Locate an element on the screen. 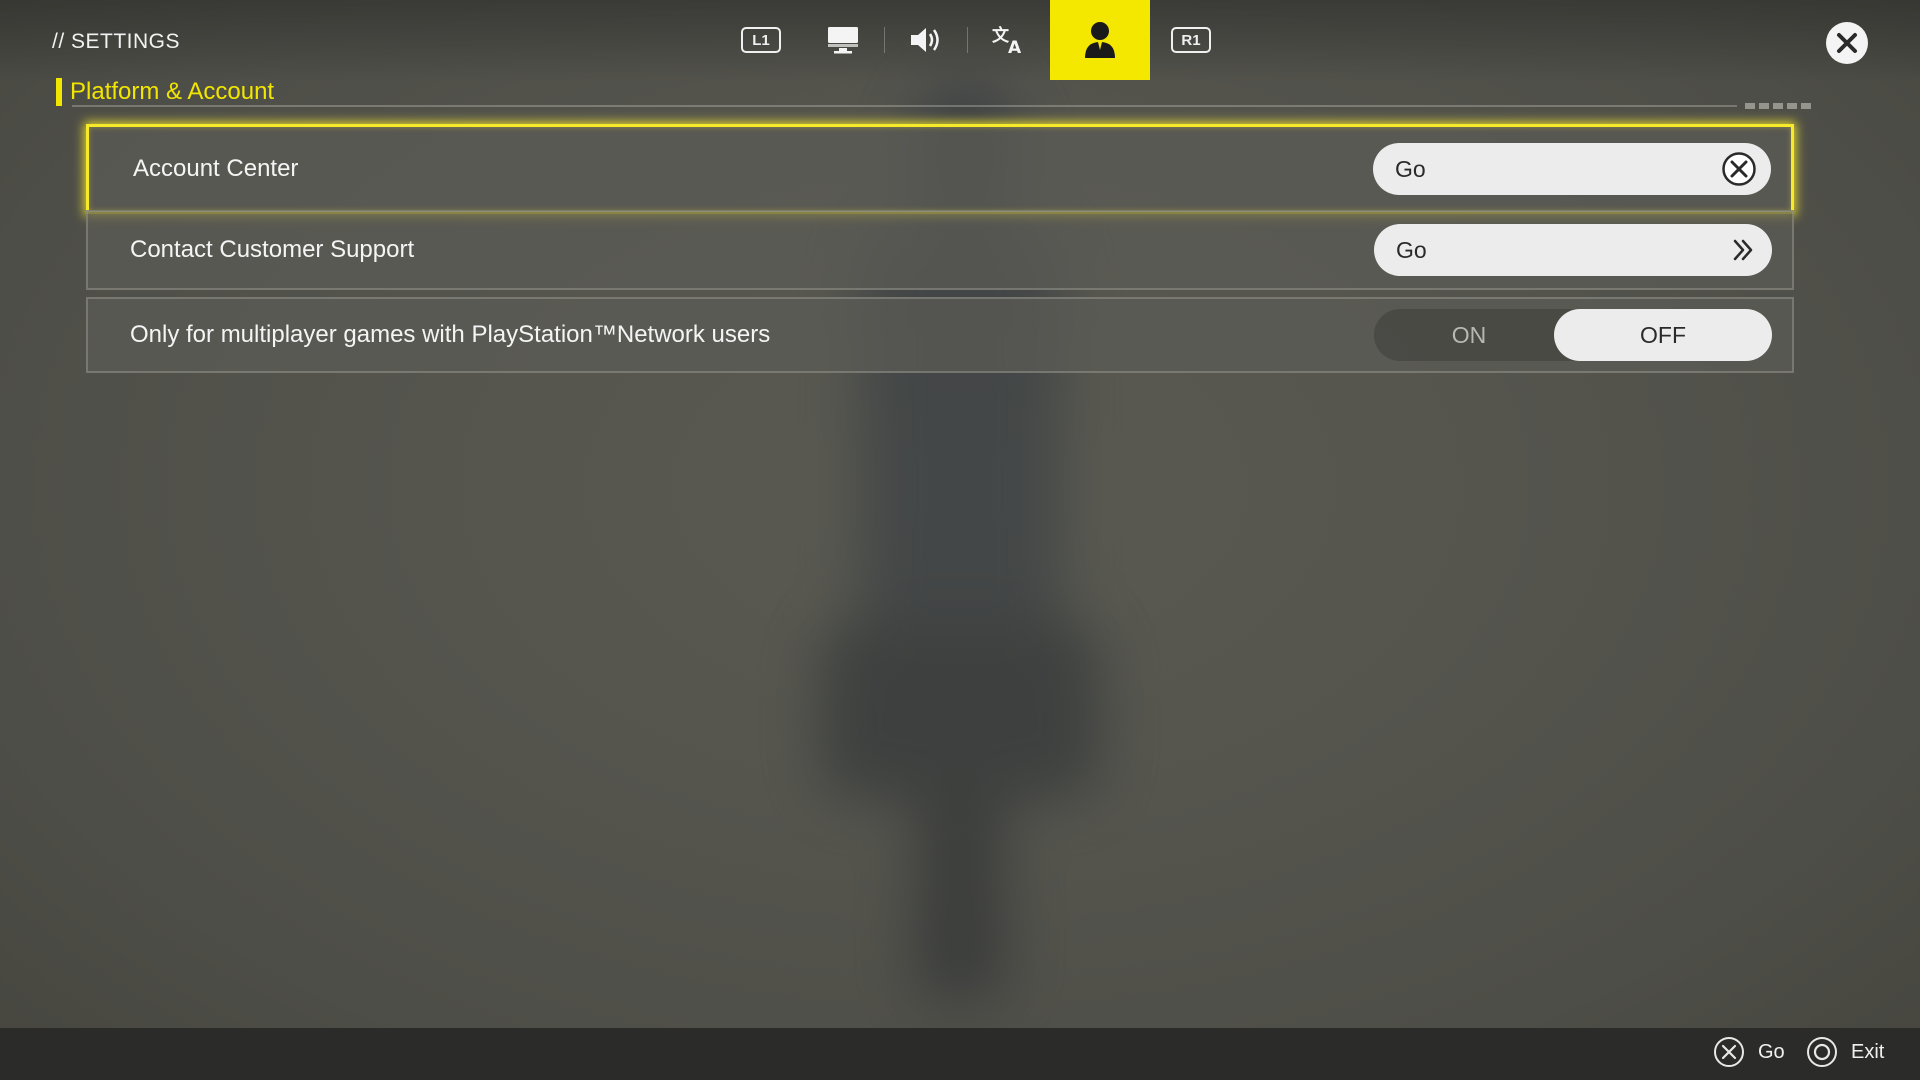 The height and width of the screenshot is (1080, 1920). section-title: Platform & Account is located at coordinates (172, 91).